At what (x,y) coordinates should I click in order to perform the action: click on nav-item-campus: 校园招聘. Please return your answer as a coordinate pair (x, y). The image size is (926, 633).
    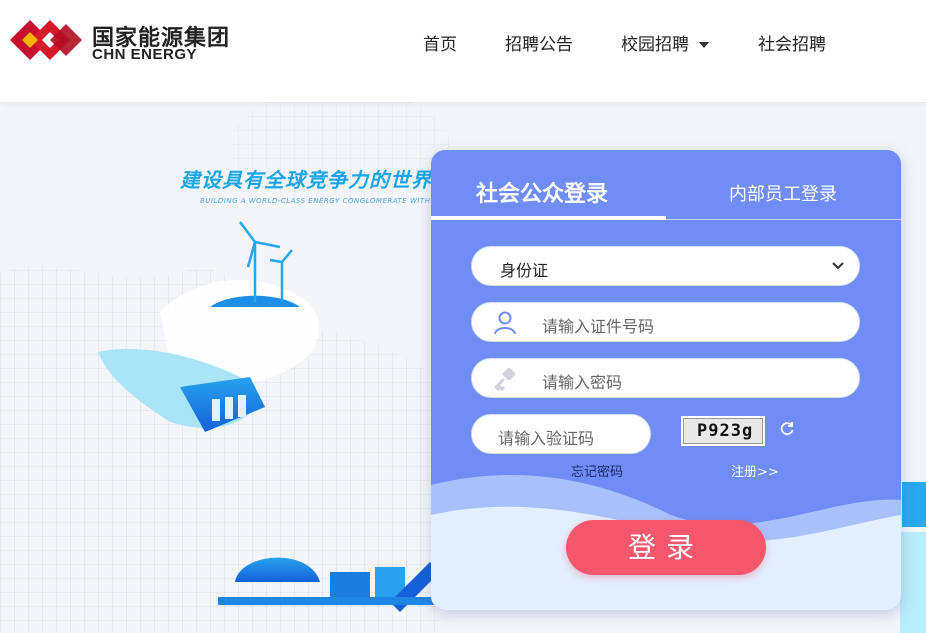
    Looking at the image, I should click on (665, 42).